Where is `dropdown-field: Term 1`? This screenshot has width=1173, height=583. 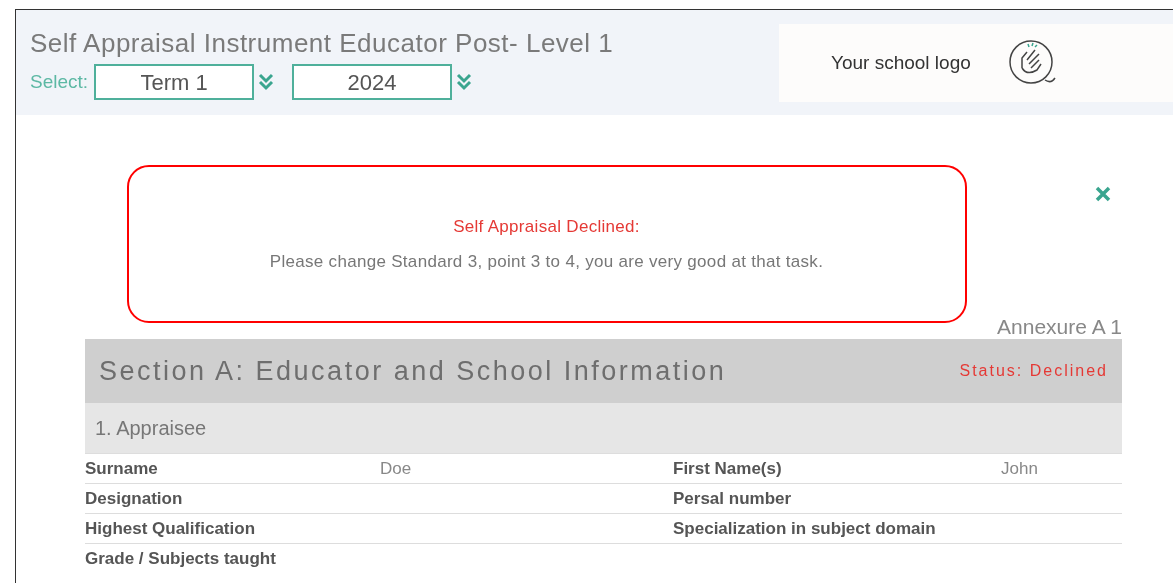 dropdown-field: Term 1 is located at coordinates (174, 82).